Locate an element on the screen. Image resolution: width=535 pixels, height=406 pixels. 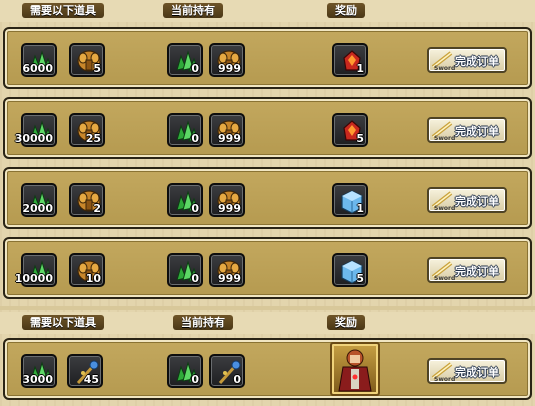
required-item-slot: 10000 is located at coordinates (36, 270).